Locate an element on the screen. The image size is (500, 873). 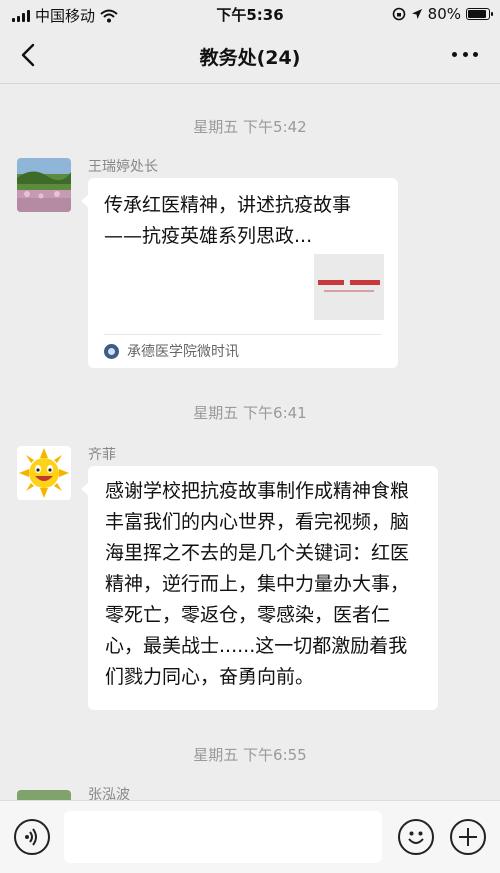
sun-avatar-image is located at coordinates (44, 473).